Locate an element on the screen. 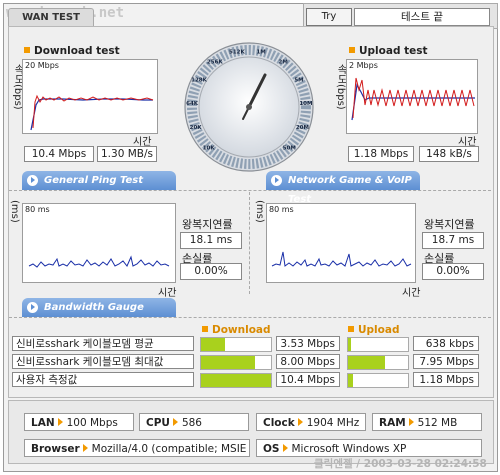 Image resolution: width=500 pixels, height=475 pixels. game-chart is located at coordinates (341, 243).